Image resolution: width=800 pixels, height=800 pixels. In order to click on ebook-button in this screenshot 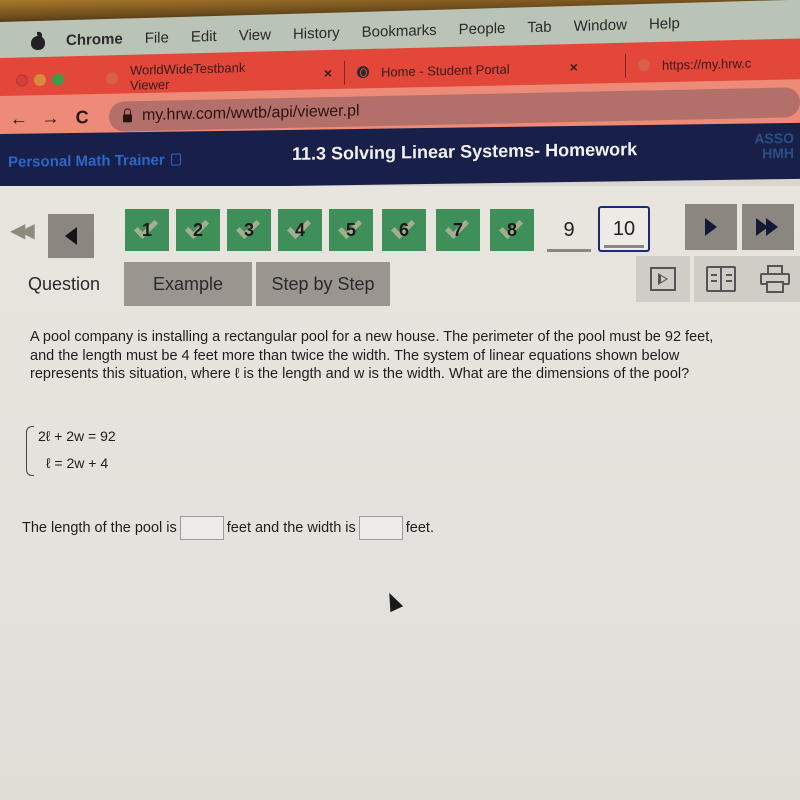, I will do `click(721, 279)`.